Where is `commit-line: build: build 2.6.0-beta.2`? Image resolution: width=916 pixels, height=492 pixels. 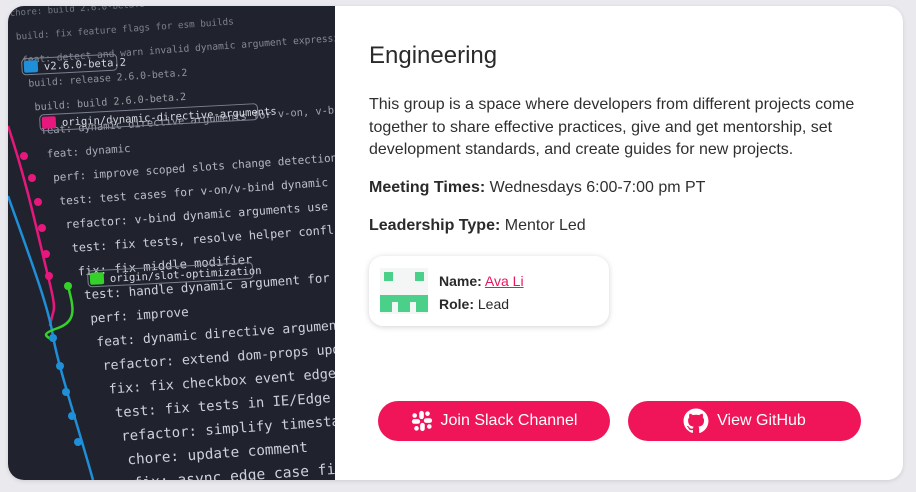
commit-line: build: build 2.6.0-beta.2 is located at coordinates (110, 103).